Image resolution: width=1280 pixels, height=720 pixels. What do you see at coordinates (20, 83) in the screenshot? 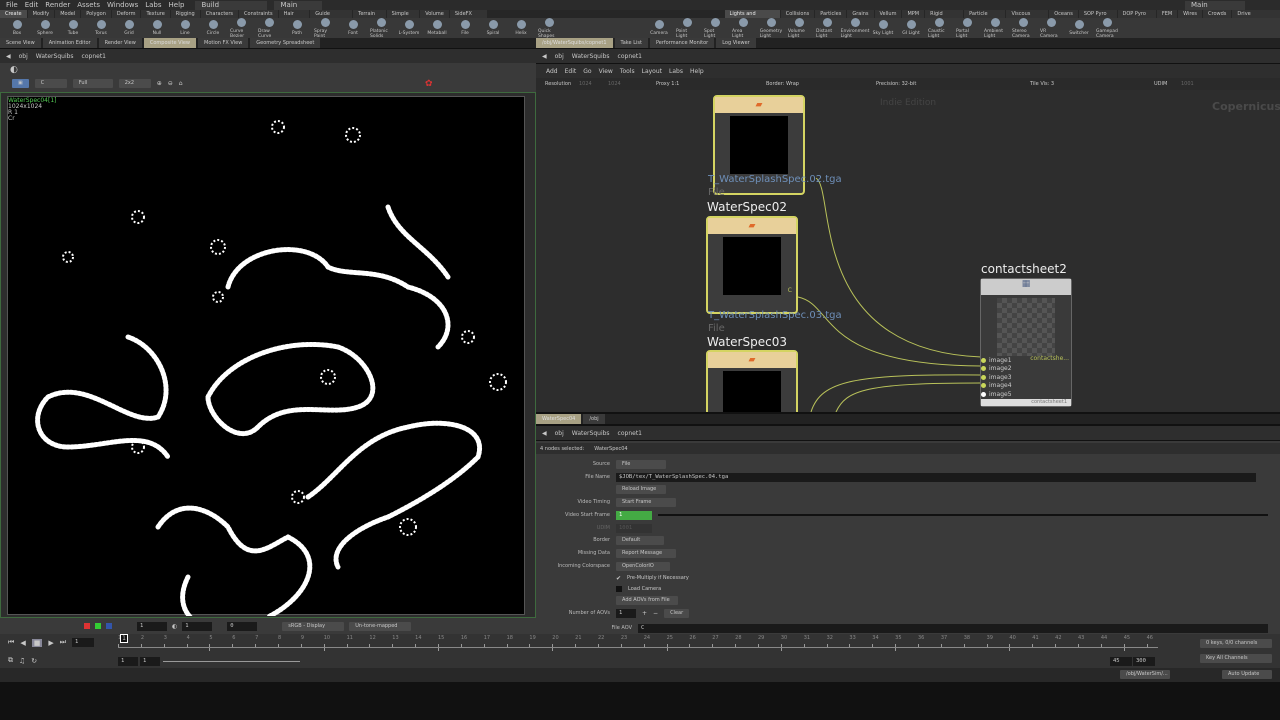
I see `view-mode-button: ▣` at bounding box center [20, 83].